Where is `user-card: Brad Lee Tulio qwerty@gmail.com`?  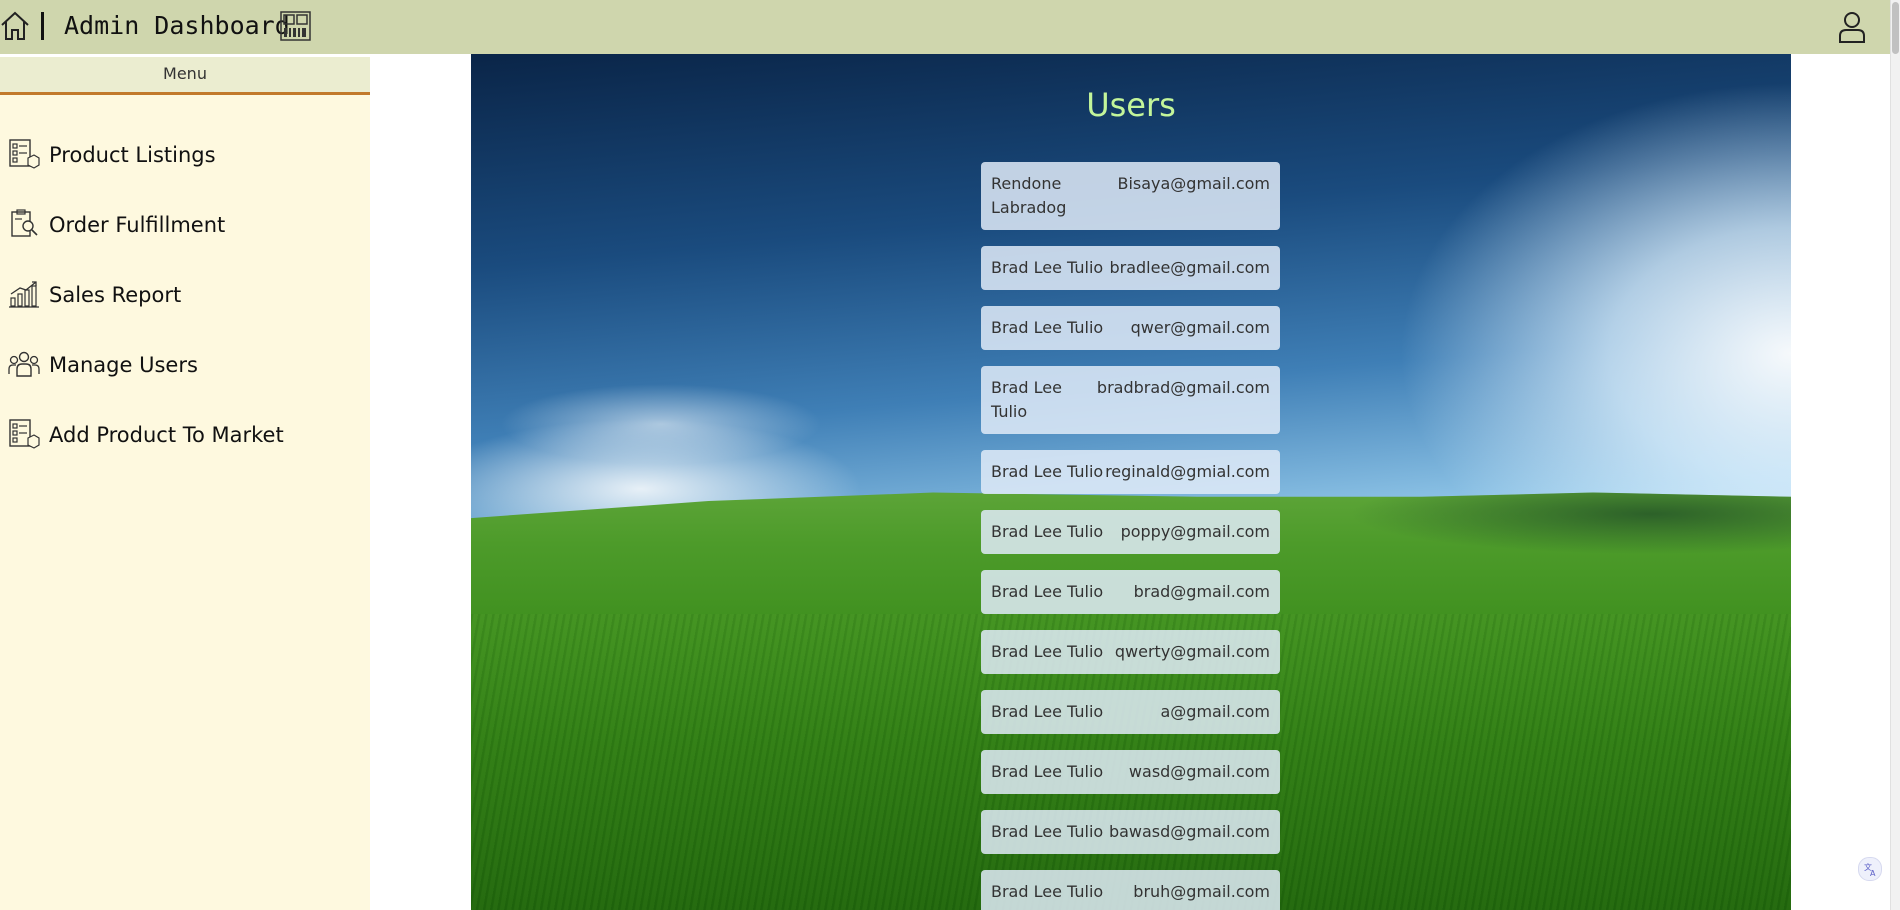 user-card: Brad Lee Tulio qwerty@gmail.com is located at coordinates (1130, 652).